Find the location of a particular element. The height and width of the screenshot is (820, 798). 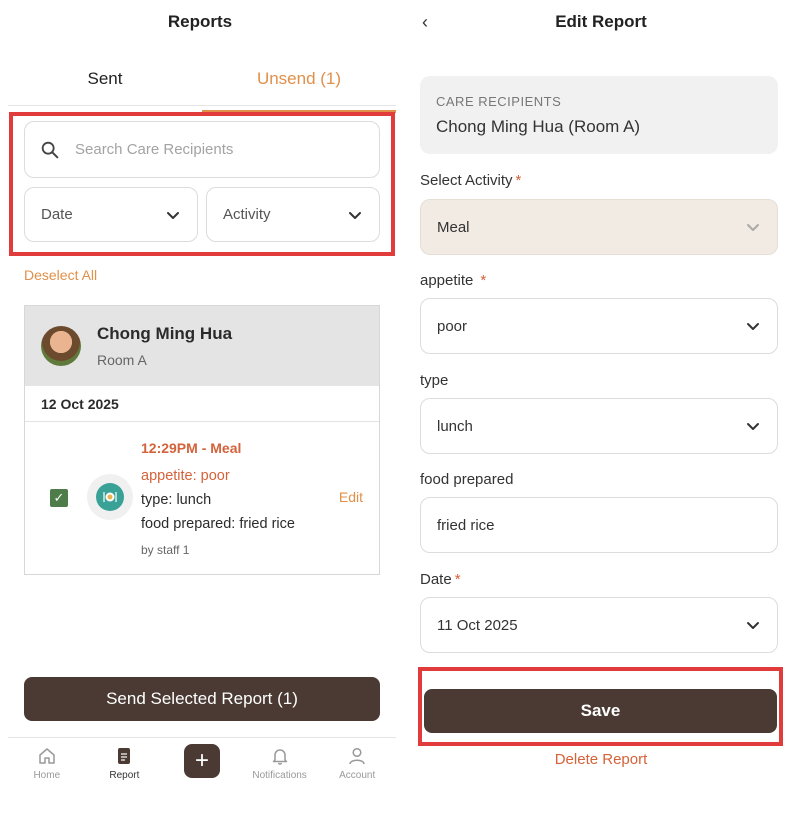

food-field-label: food prepared is located at coordinates (467, 479).